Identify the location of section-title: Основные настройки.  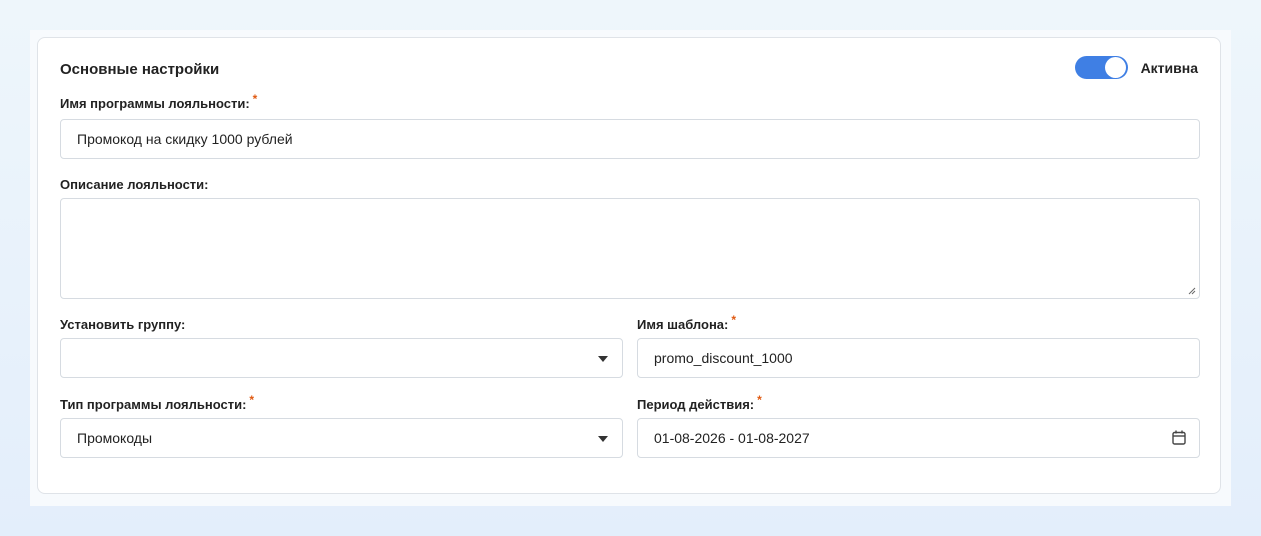
(140, 69).